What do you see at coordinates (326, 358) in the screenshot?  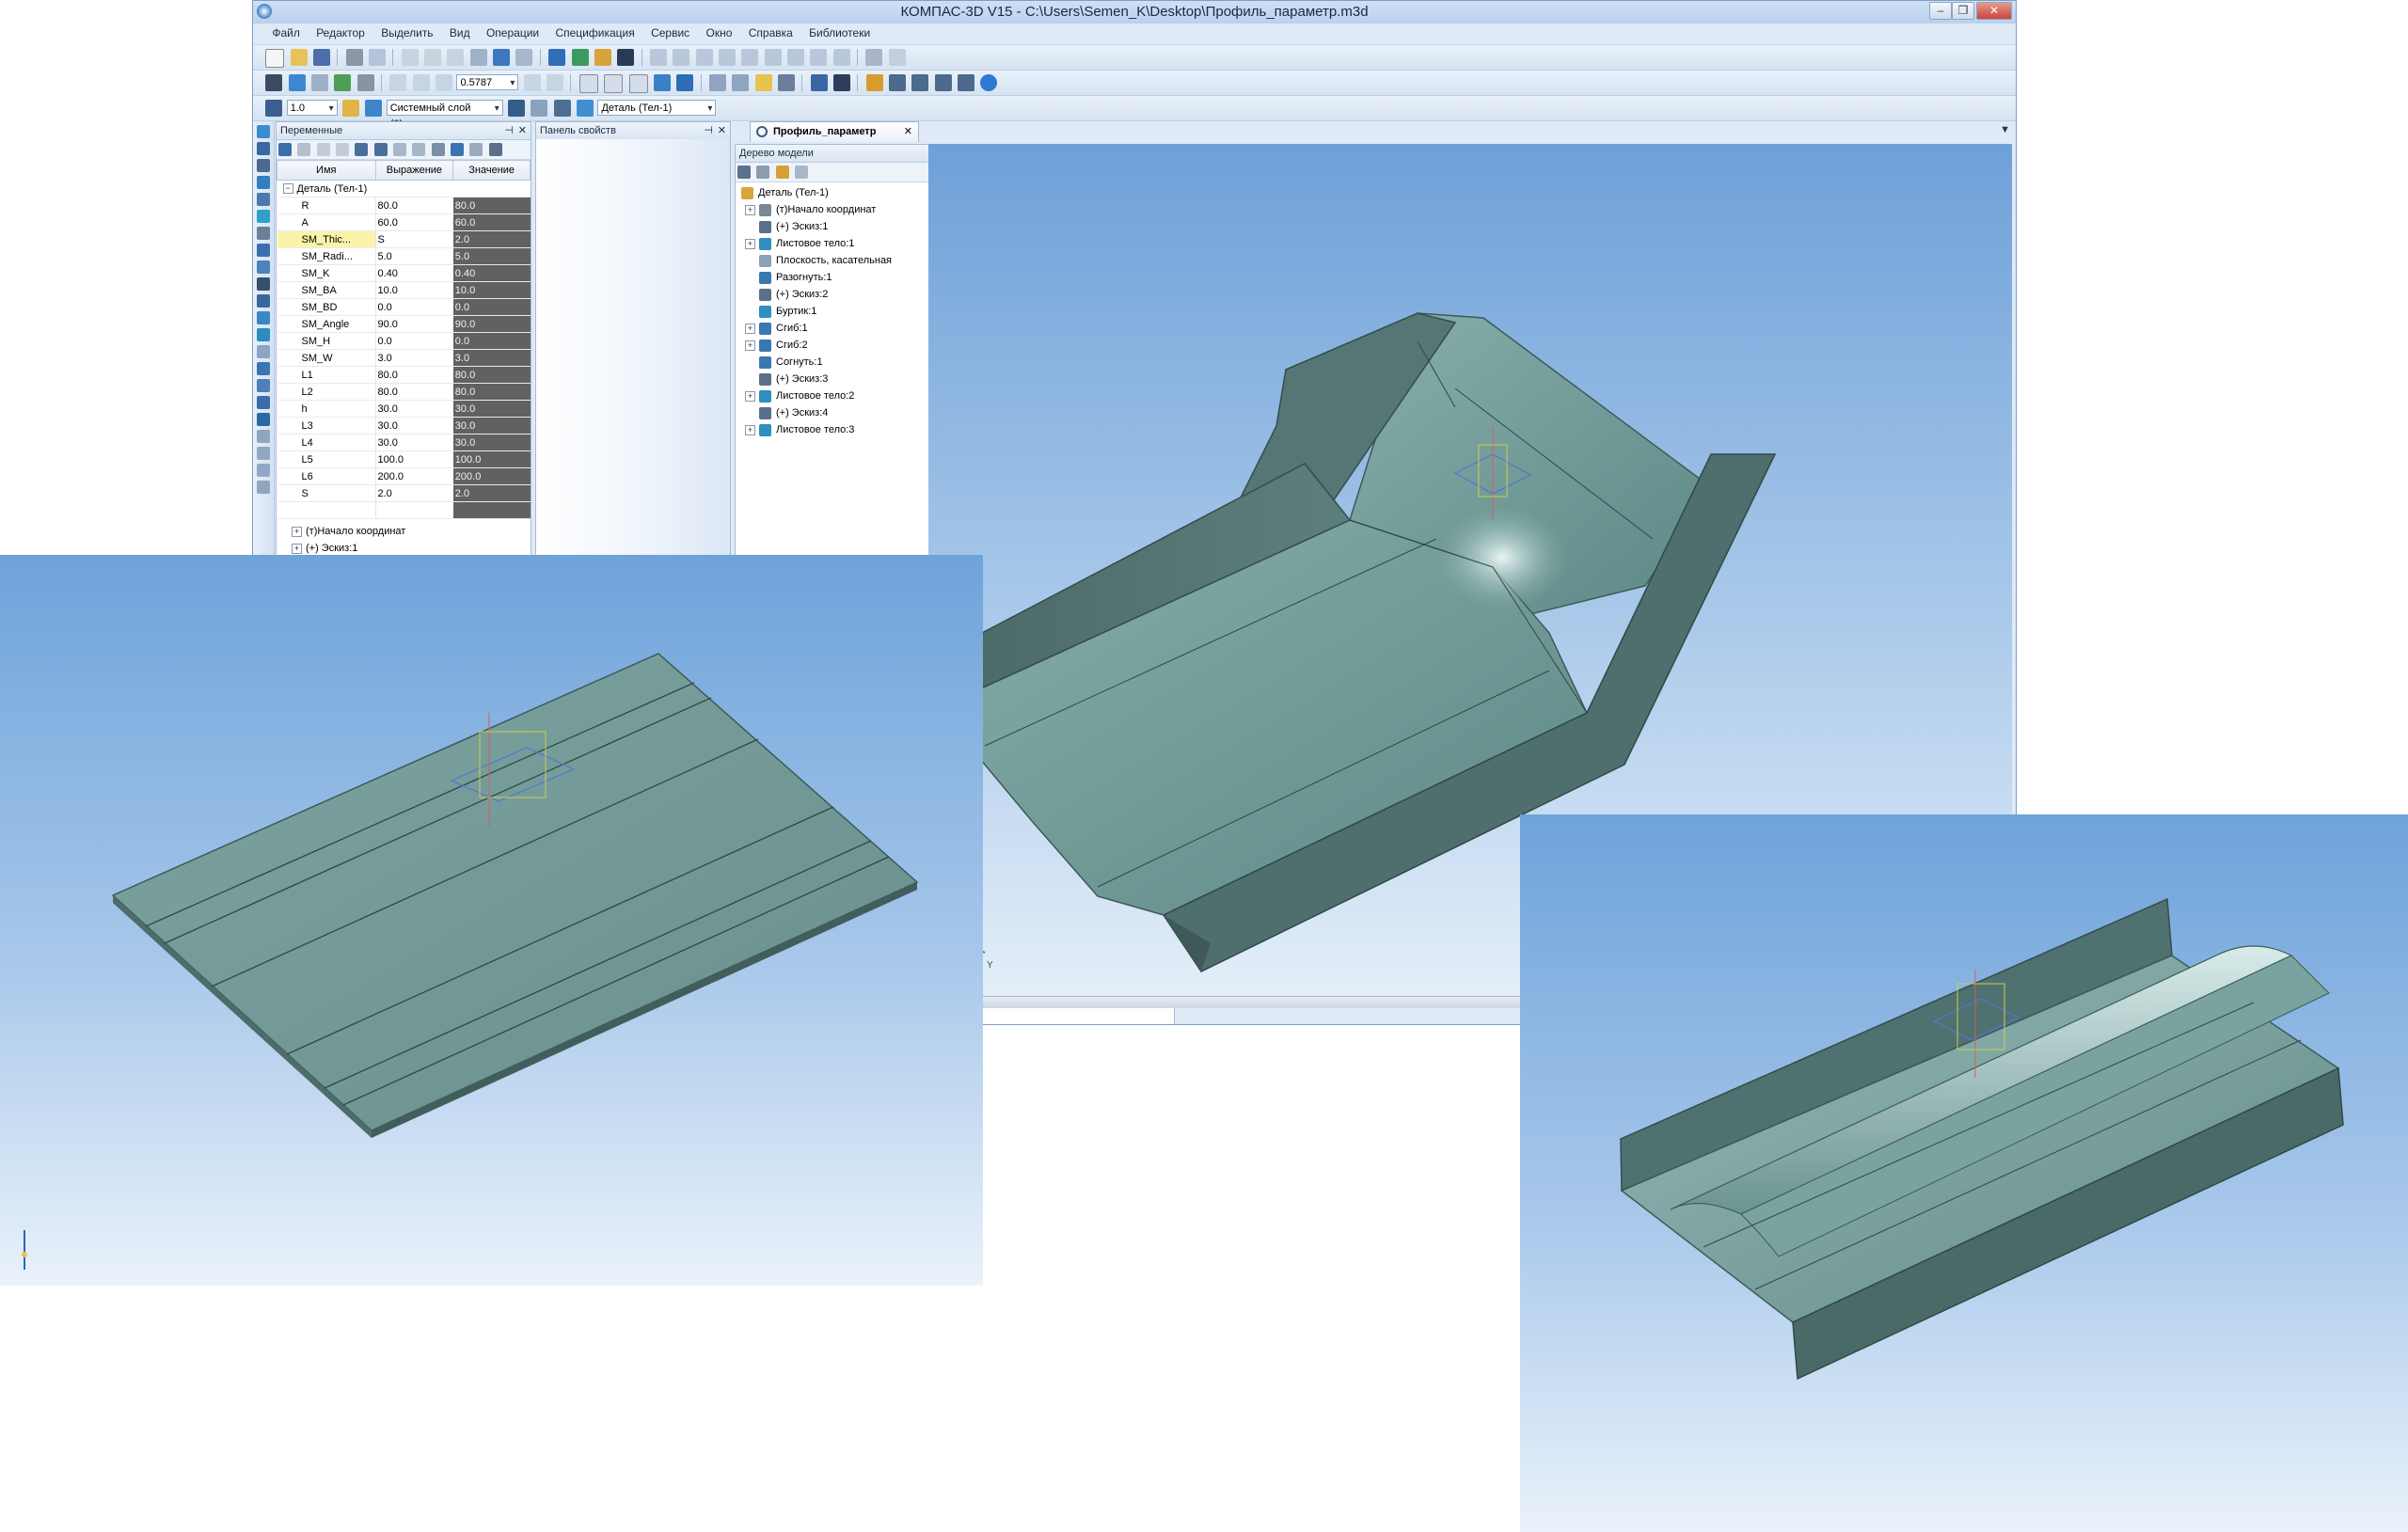 I see `variable-name-cell: SM_W` at bounding box center [326, 358].